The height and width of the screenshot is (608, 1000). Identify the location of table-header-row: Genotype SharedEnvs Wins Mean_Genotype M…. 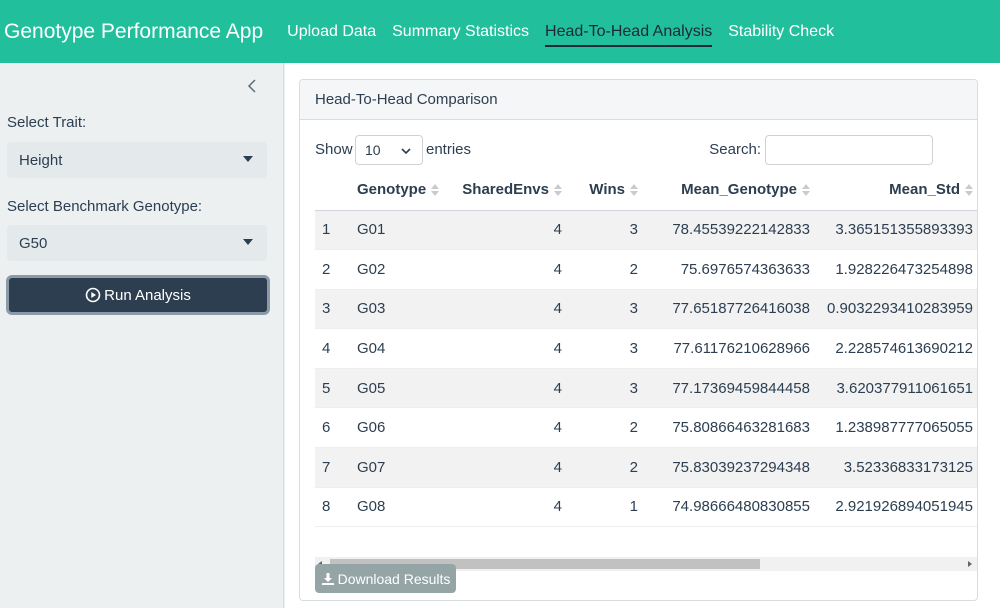
(646, 190).